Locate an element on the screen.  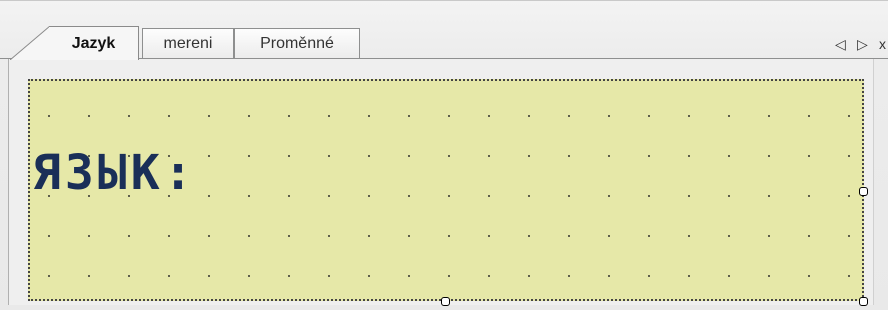
close-icon: x is located at coordinates (882, 44).